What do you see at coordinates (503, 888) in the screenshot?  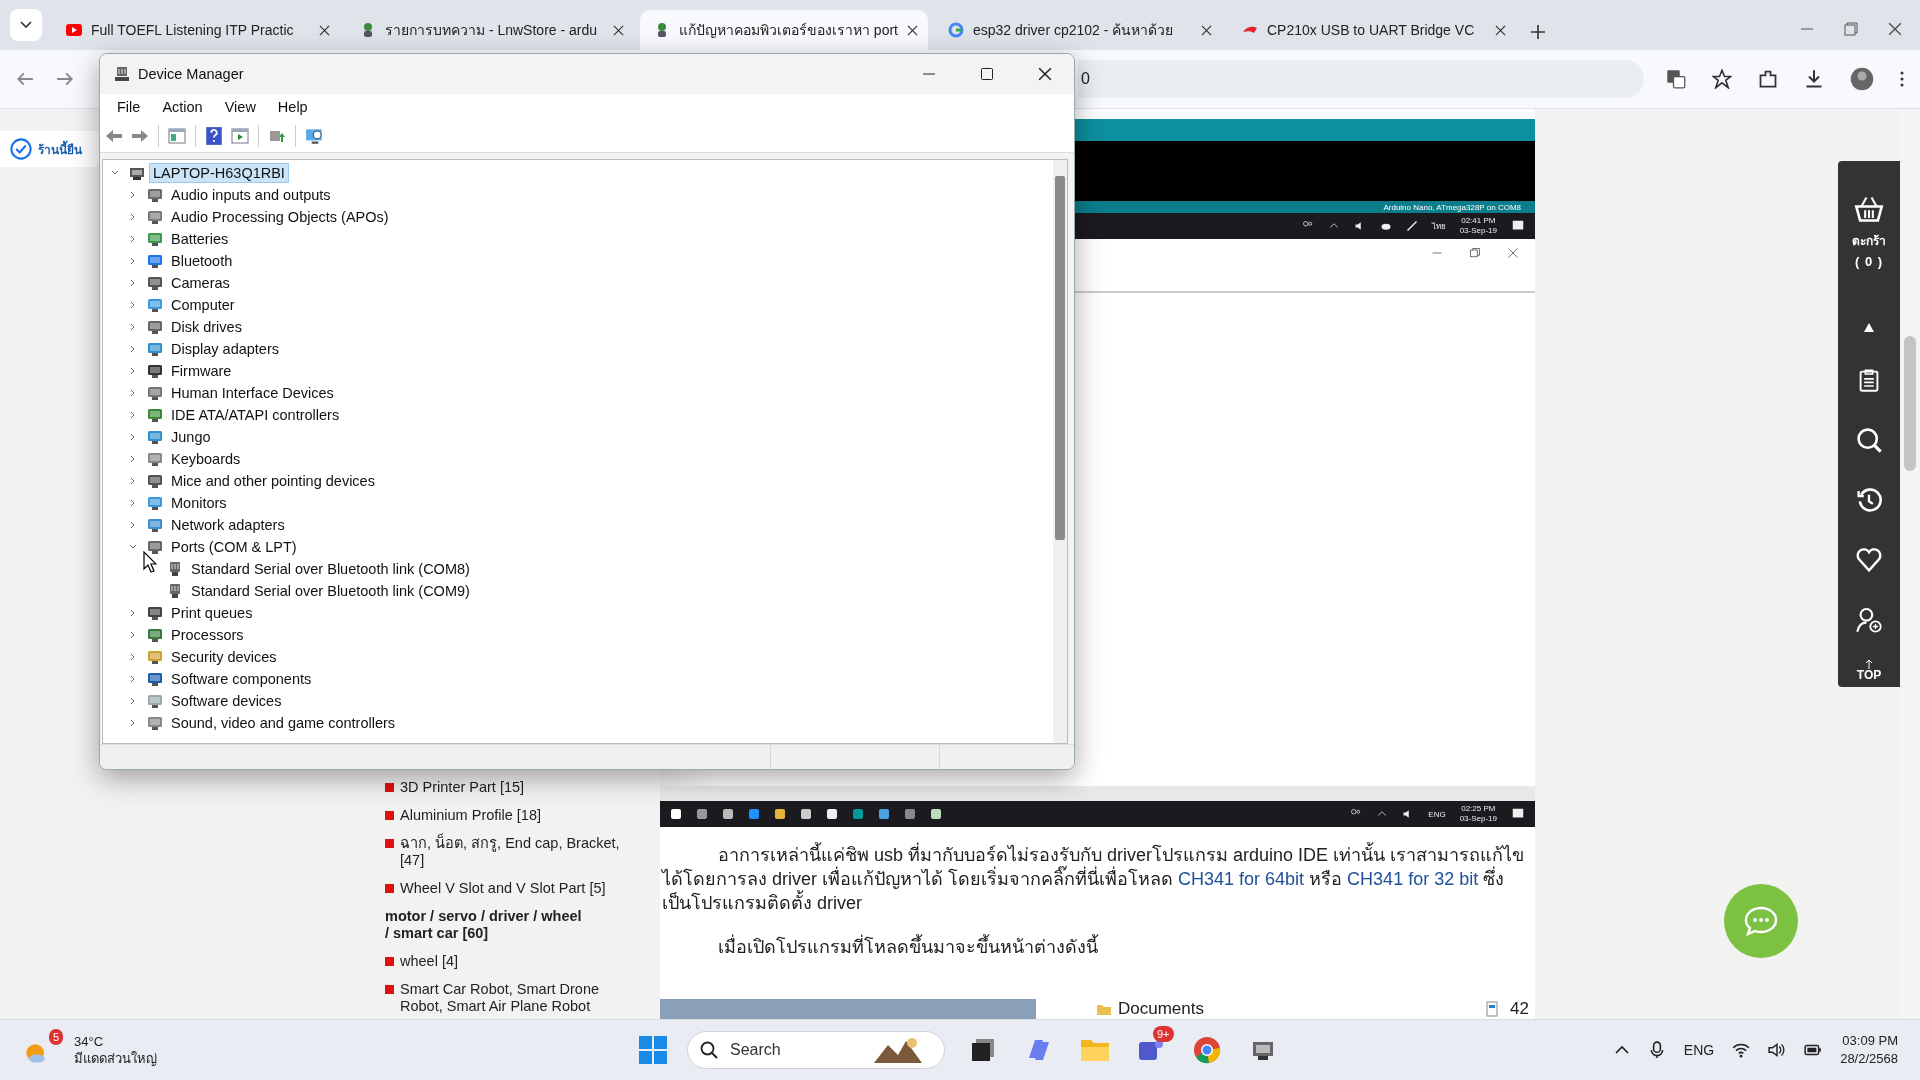 I see `category-link: Wheel V Slot and V Slot Part [5]` at bounding box center [503, 888].